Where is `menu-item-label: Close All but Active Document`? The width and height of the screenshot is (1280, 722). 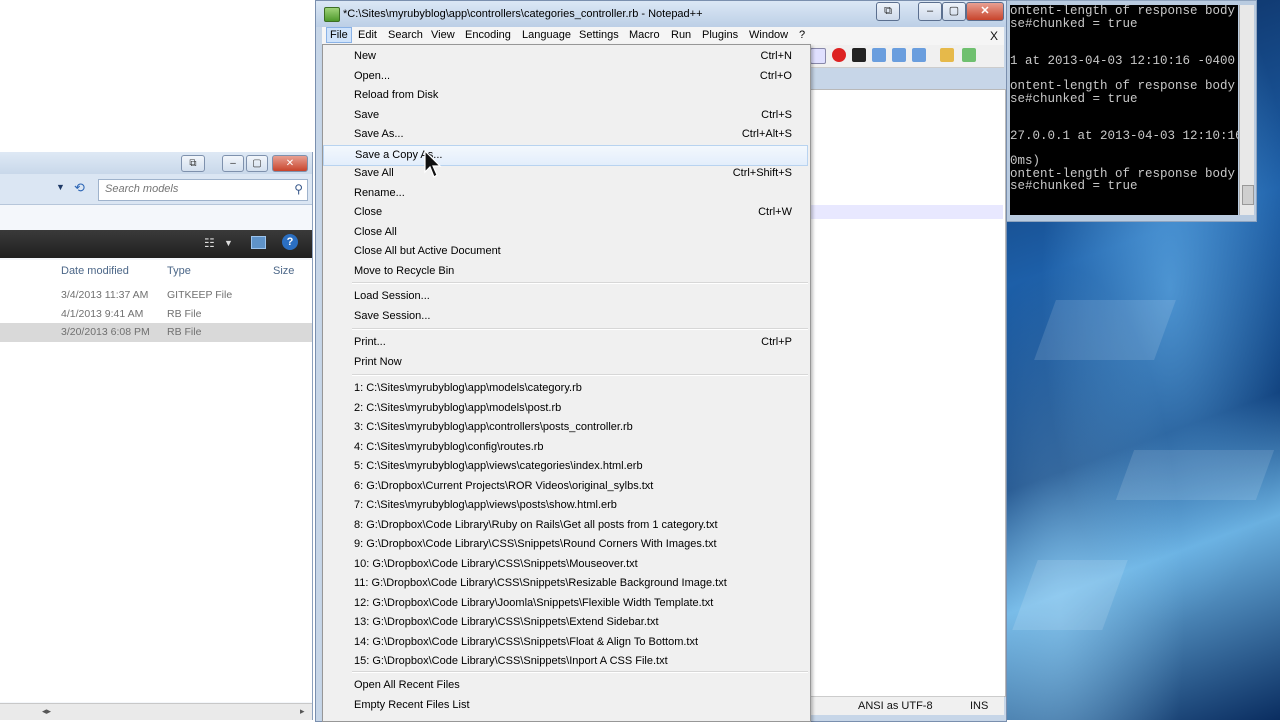
menu-item-label: Close All but Active Document is located at coordinates (427, 251).